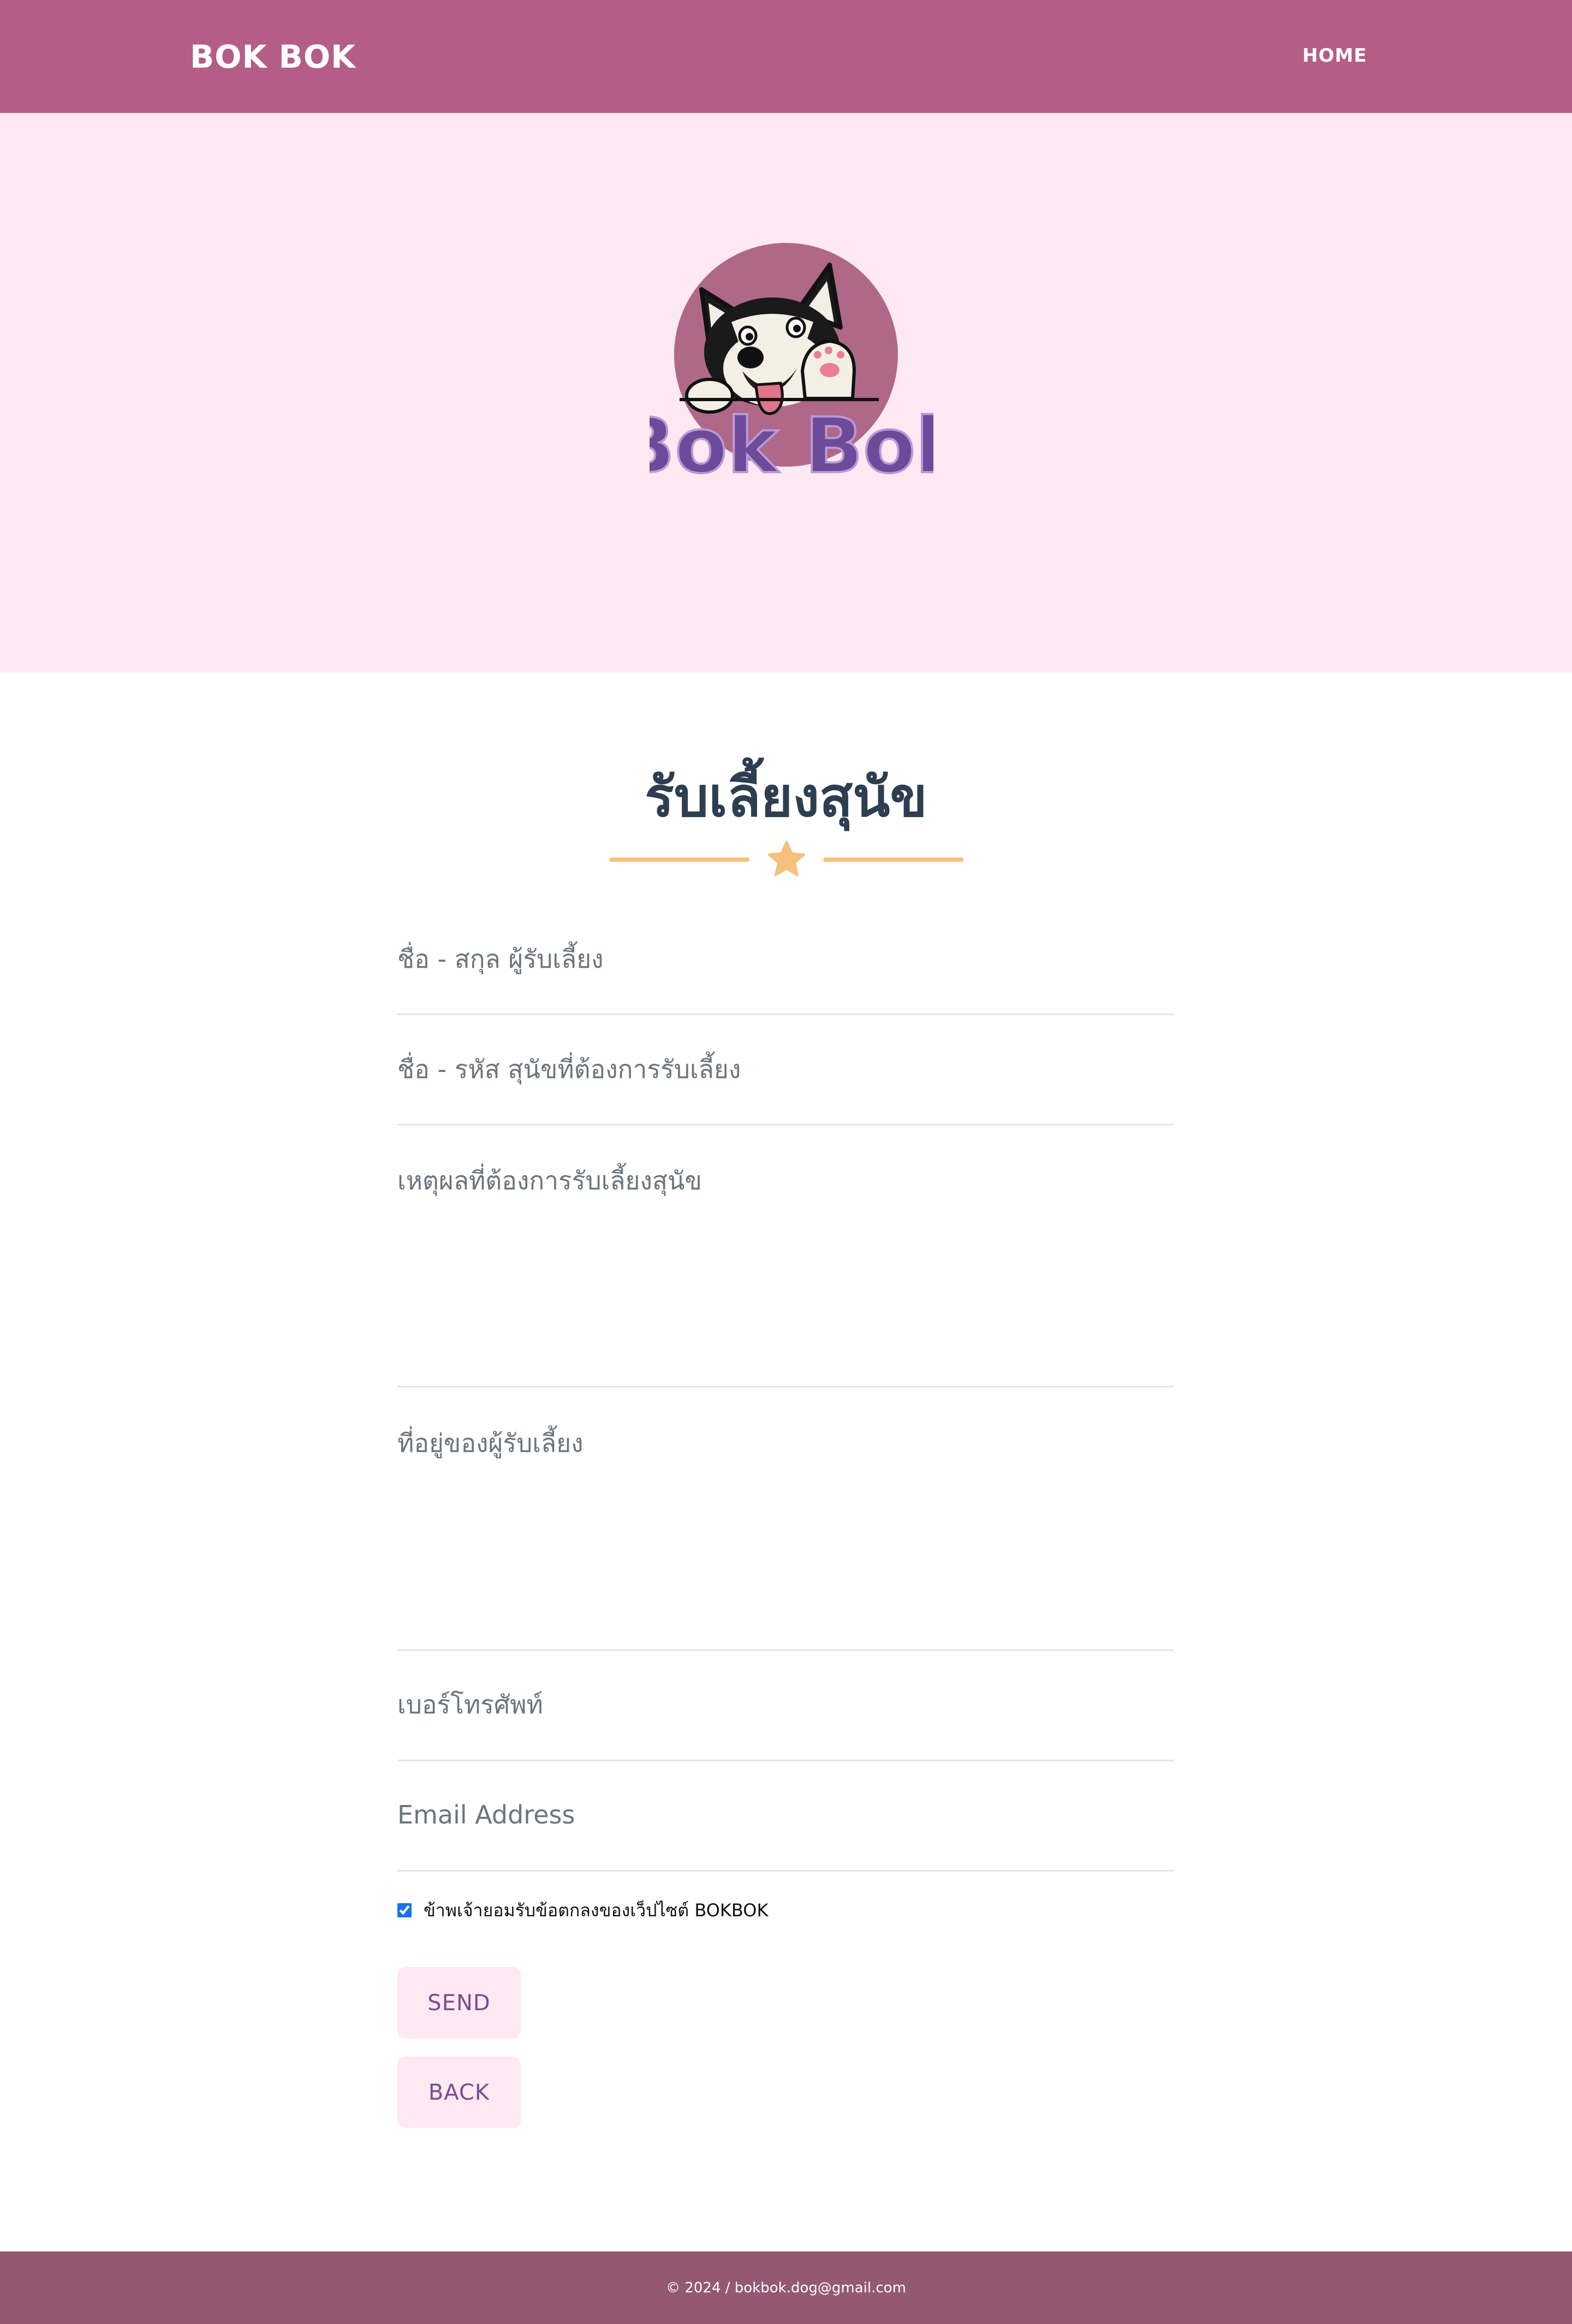  I want to click on owner-name-field, so click(785, 975).